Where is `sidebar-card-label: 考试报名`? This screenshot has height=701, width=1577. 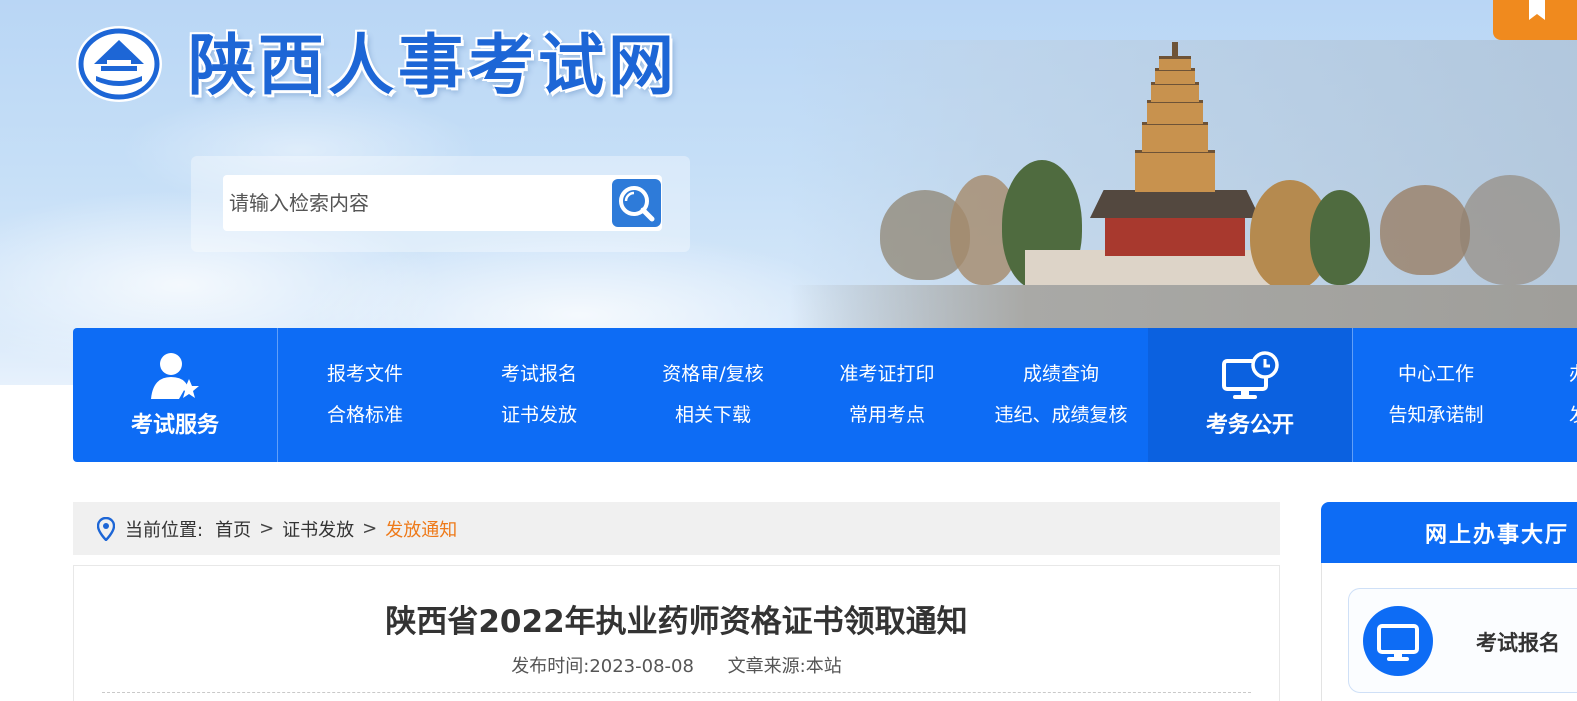
sidebar-card-label: 考试报名 is located at coordinates (1518, 643).